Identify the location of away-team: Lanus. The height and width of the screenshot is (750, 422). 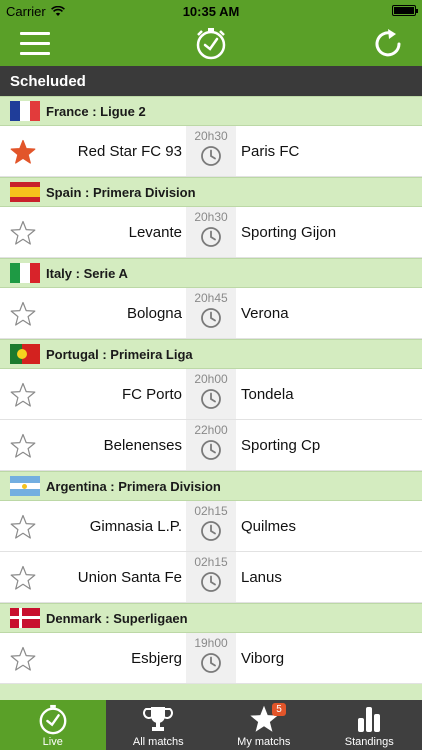
(261, 577).